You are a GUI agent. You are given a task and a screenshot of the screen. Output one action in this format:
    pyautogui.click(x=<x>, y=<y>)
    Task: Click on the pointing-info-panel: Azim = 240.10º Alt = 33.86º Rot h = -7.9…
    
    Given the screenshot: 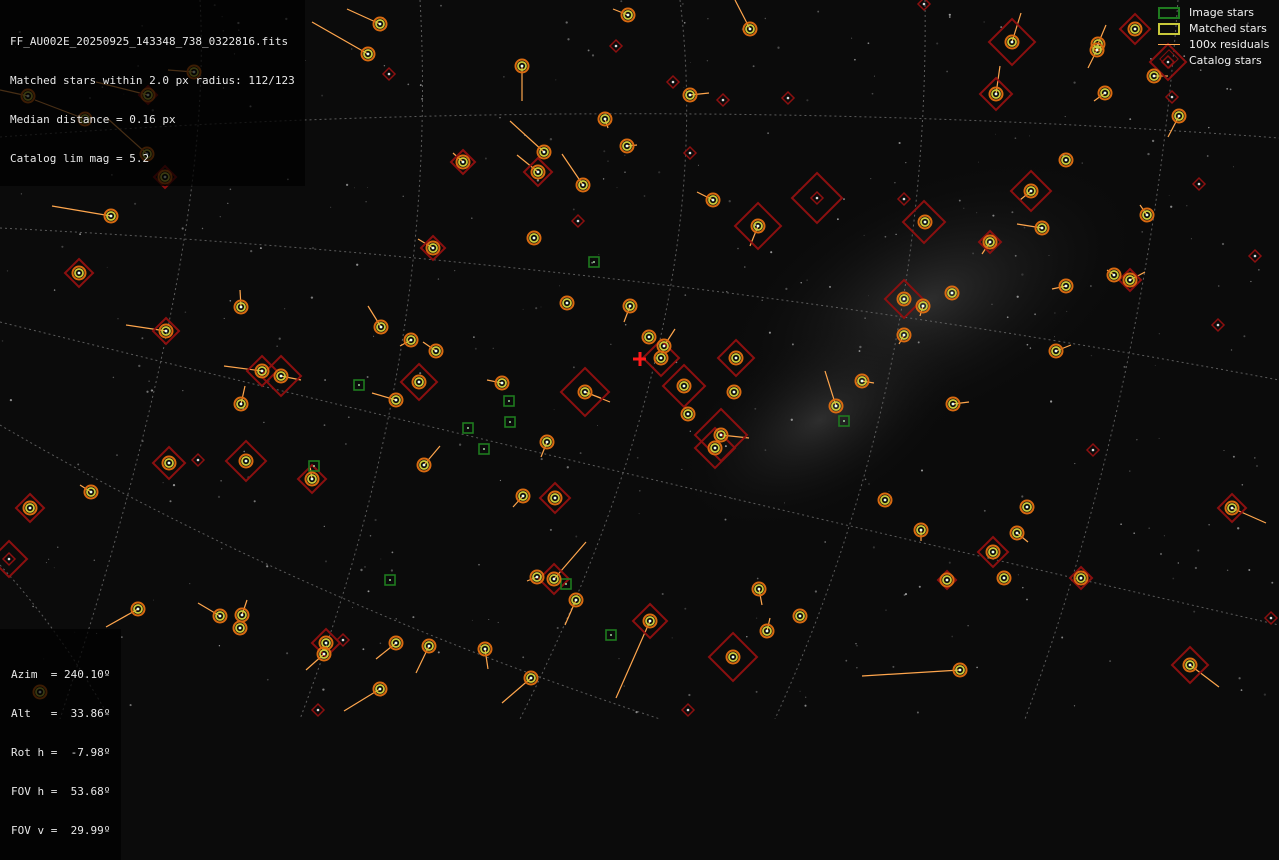 What is the action you would take?
    pyautogui.click(x=61, y=744)
    